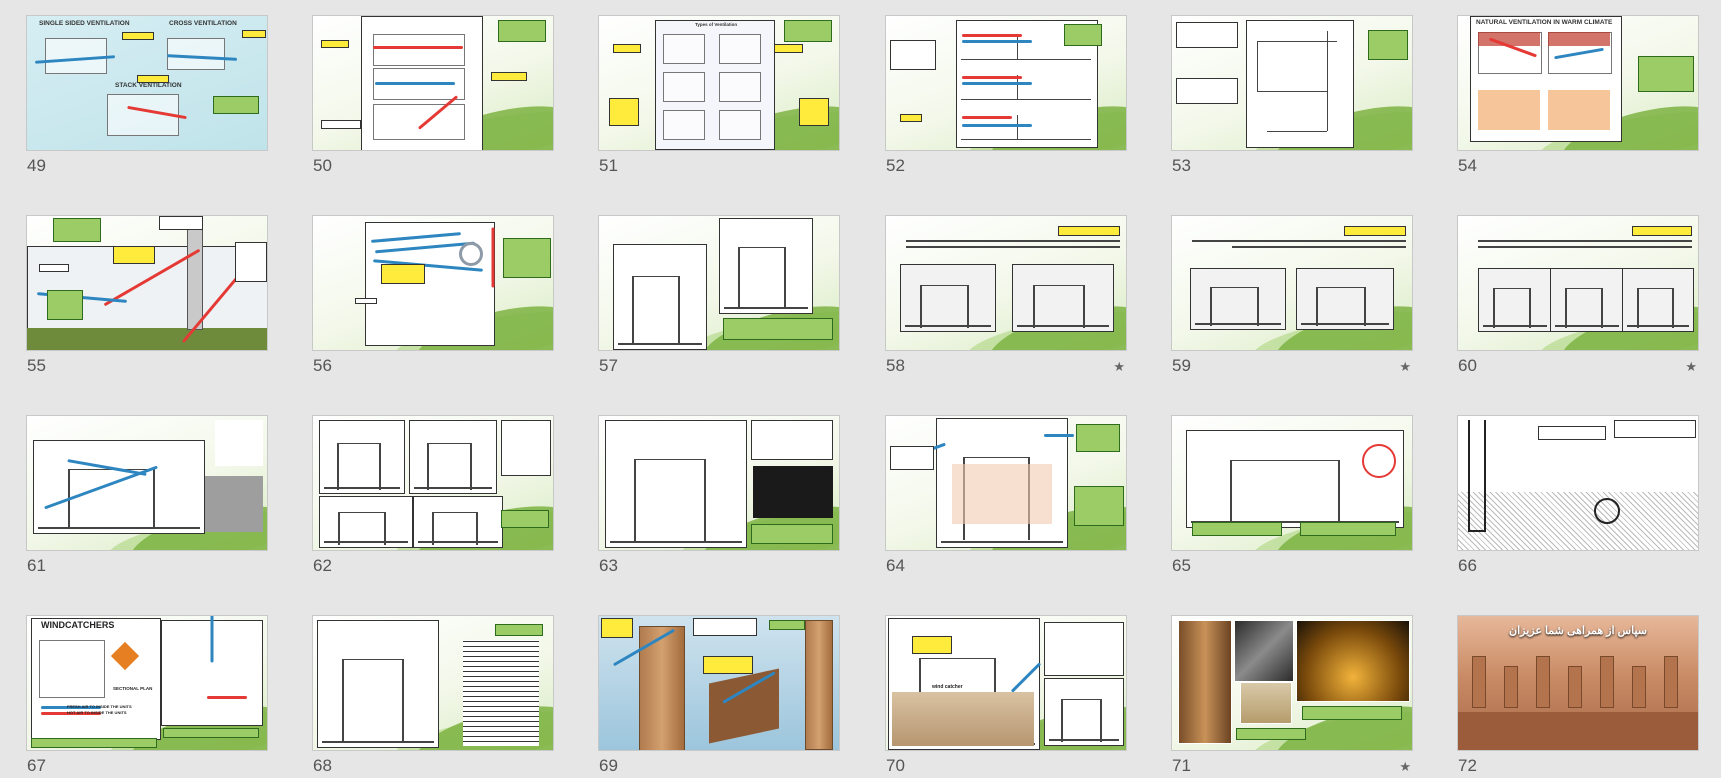 The height and width of the screenshot is (778, 1721). What do you see at coordinates (895, 765) in the screenshot?
I see `slide-number: 70` at bounding box center [895, 765].